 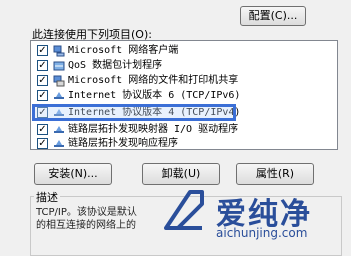 I want to click on list-item: ✓ 链路层拓扑发现映射器 I/O 驱动程序, so click(x=184, y=130).